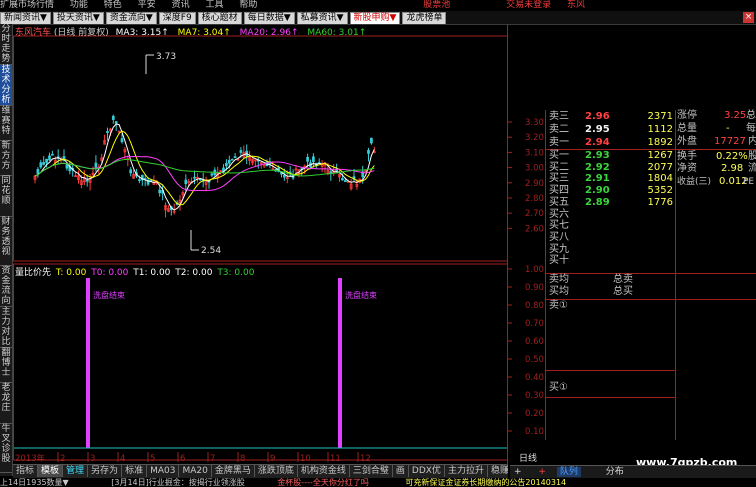  Describe the element at coordinates (542, 472) in the screenshot. I see `plus-button-2: +` at that location.